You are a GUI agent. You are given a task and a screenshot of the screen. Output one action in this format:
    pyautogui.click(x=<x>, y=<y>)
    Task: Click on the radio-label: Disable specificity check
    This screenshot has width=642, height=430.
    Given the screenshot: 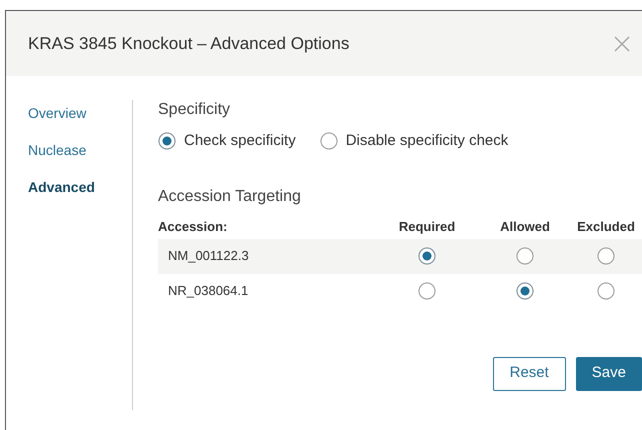 What is the action you would take?
    pyautogui.click(x=427, y=141)
    